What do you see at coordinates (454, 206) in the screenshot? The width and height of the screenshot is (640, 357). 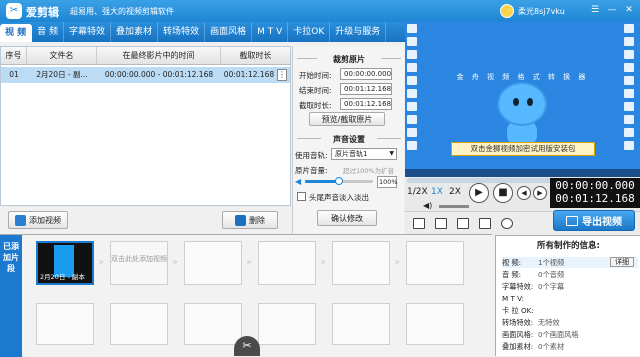 I see `preview-volume-track` at bounding box center [454, 206].